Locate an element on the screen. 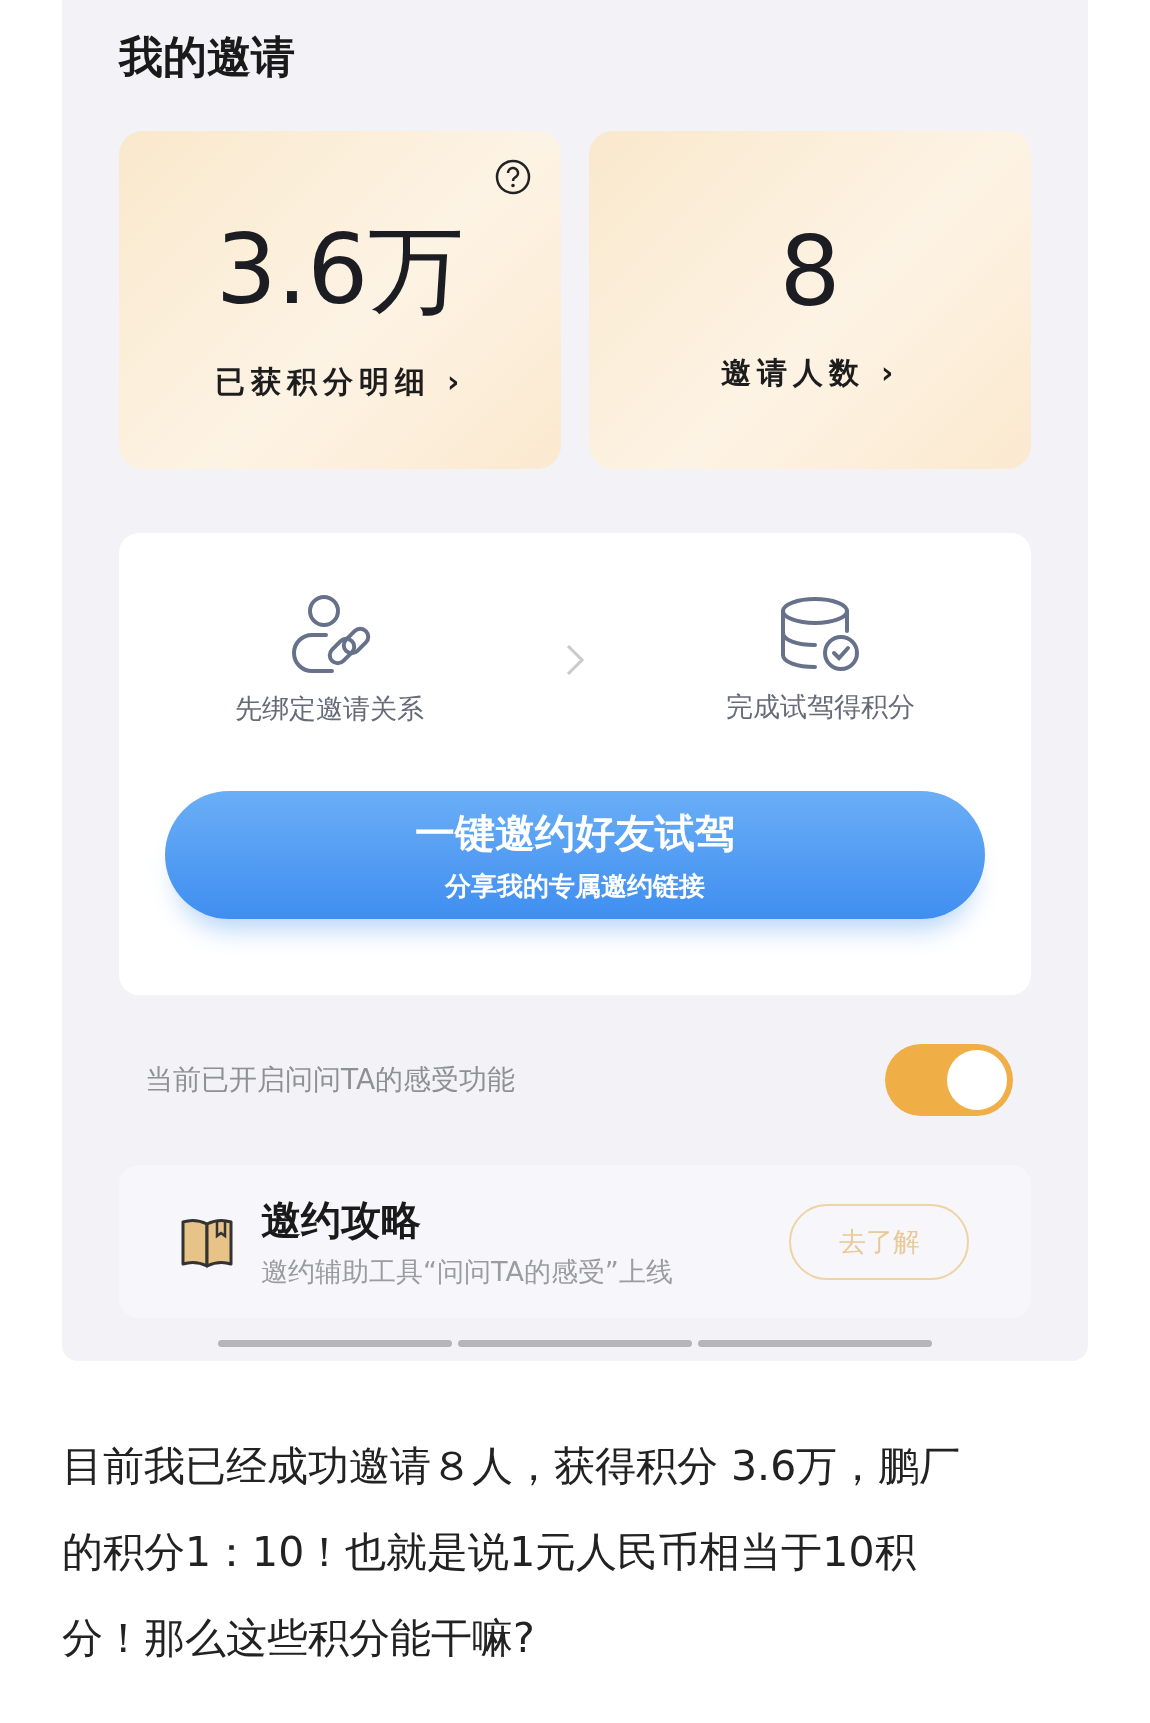  stat-link: 邀请人数 › is located at coordinates (810, 373).